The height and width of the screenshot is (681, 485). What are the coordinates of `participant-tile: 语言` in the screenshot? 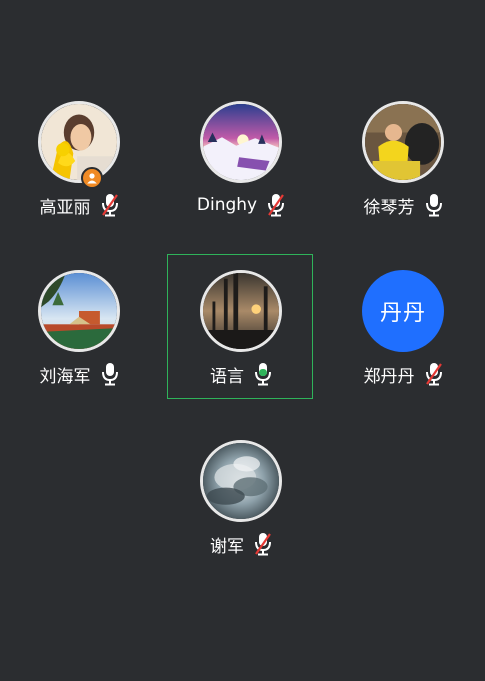 It's located at (241, 340).